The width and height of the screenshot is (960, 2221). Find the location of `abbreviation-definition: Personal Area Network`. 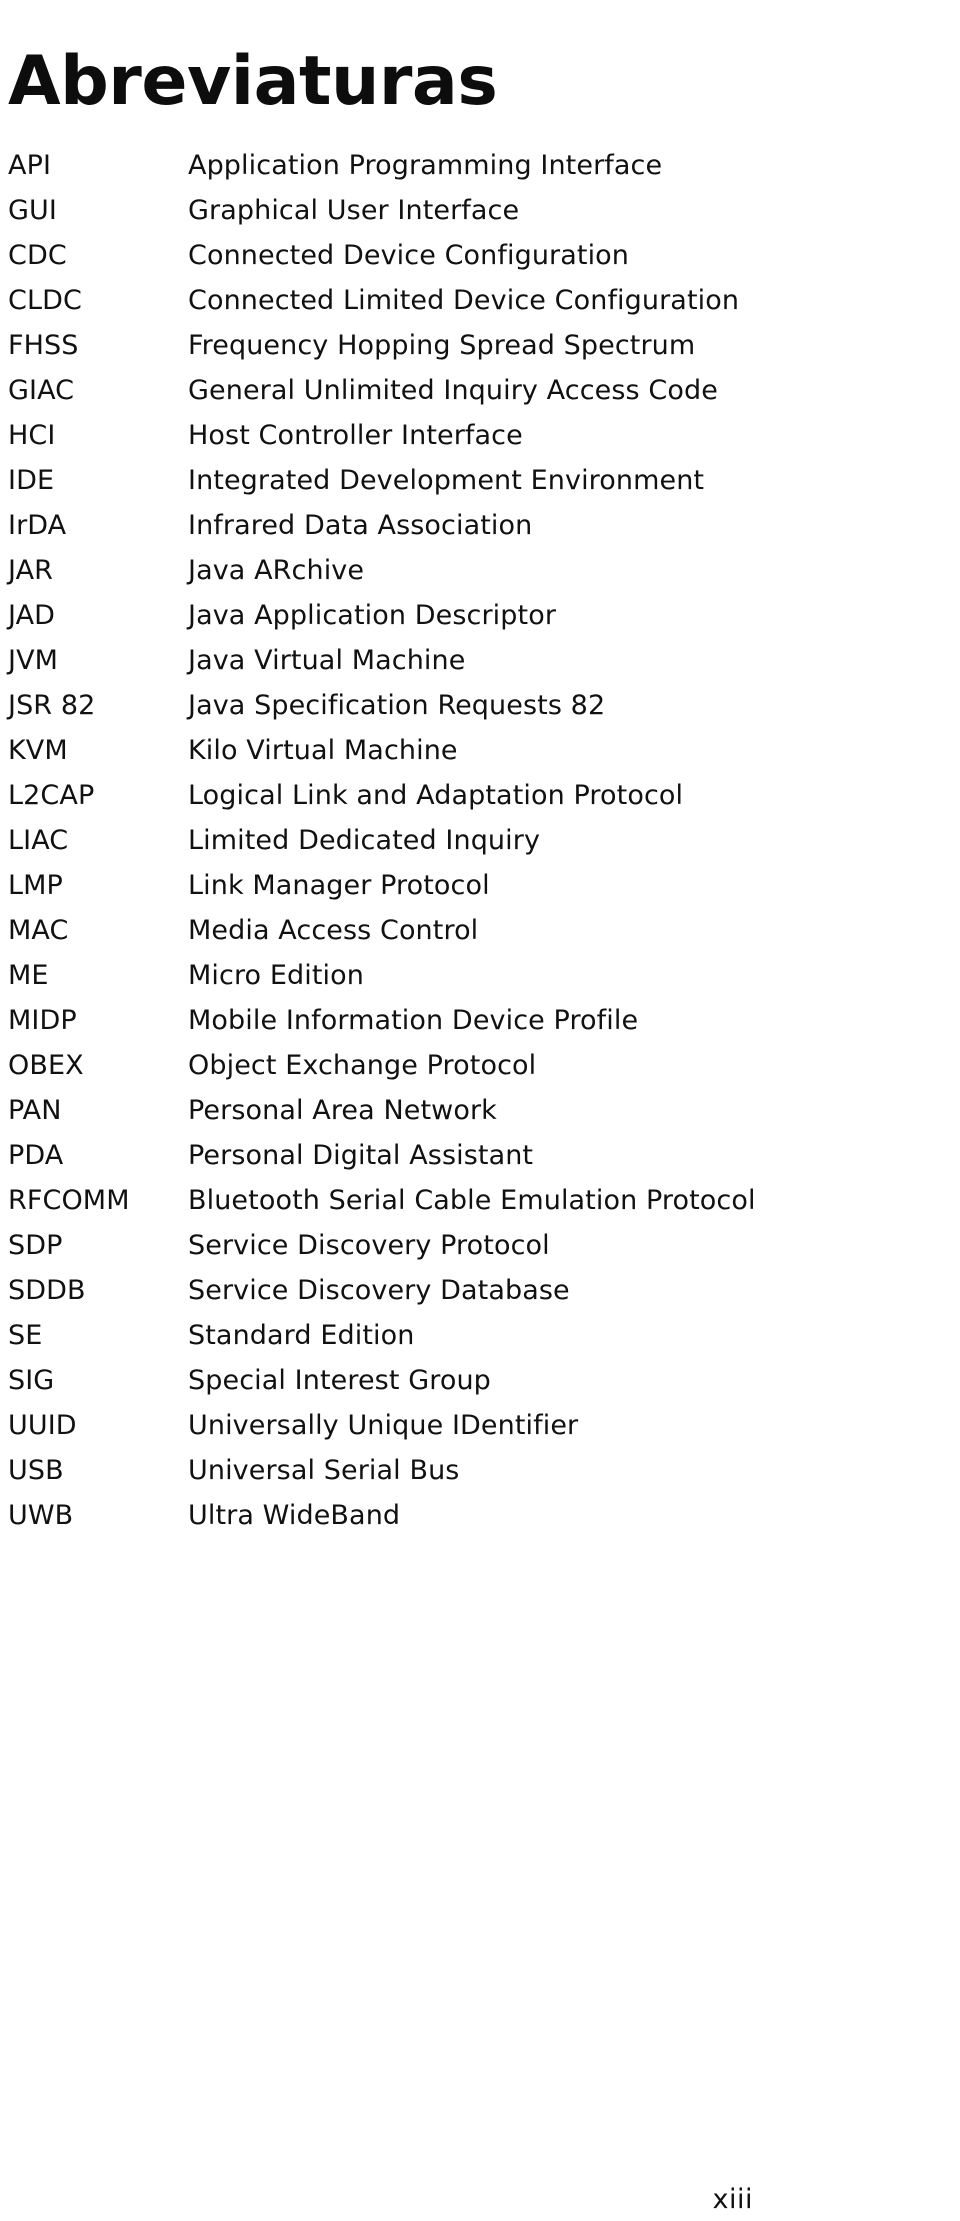

abbreviation-definition: Personal Area Network is located at coordinates (342, 1110).